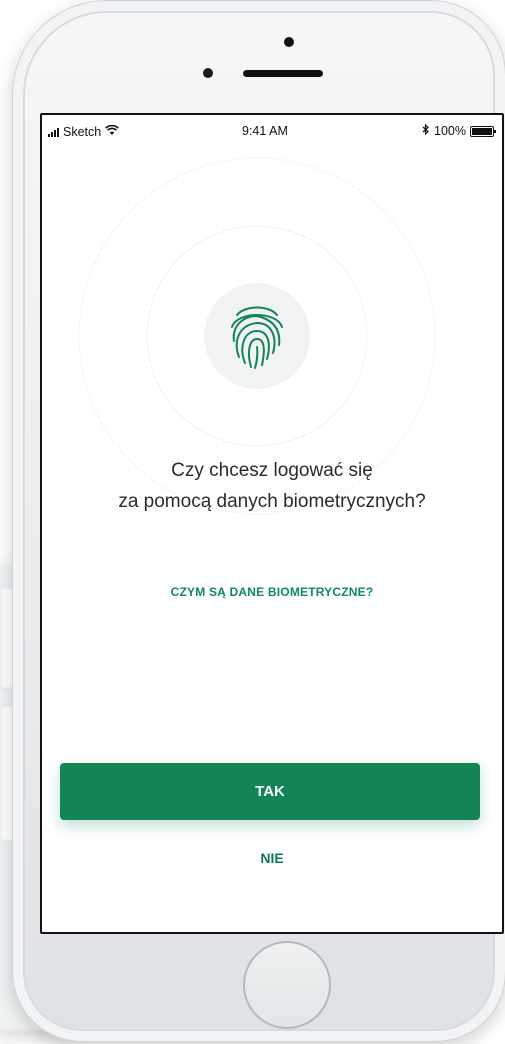 This screenshot has height=1044, width=505. I want to click on fingerprint-badge, so click(257, 336).